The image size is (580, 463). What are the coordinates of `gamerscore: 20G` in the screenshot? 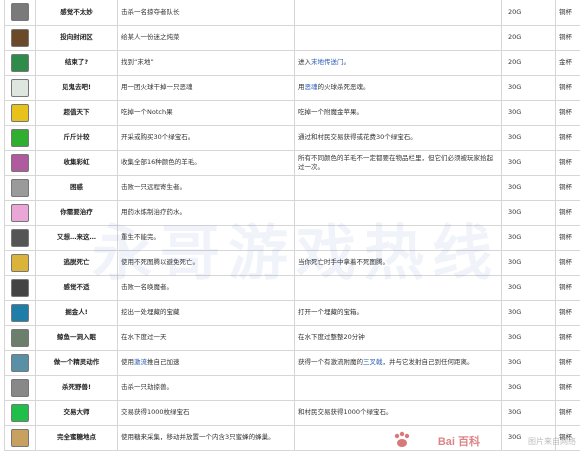 It's located at (528, 37).